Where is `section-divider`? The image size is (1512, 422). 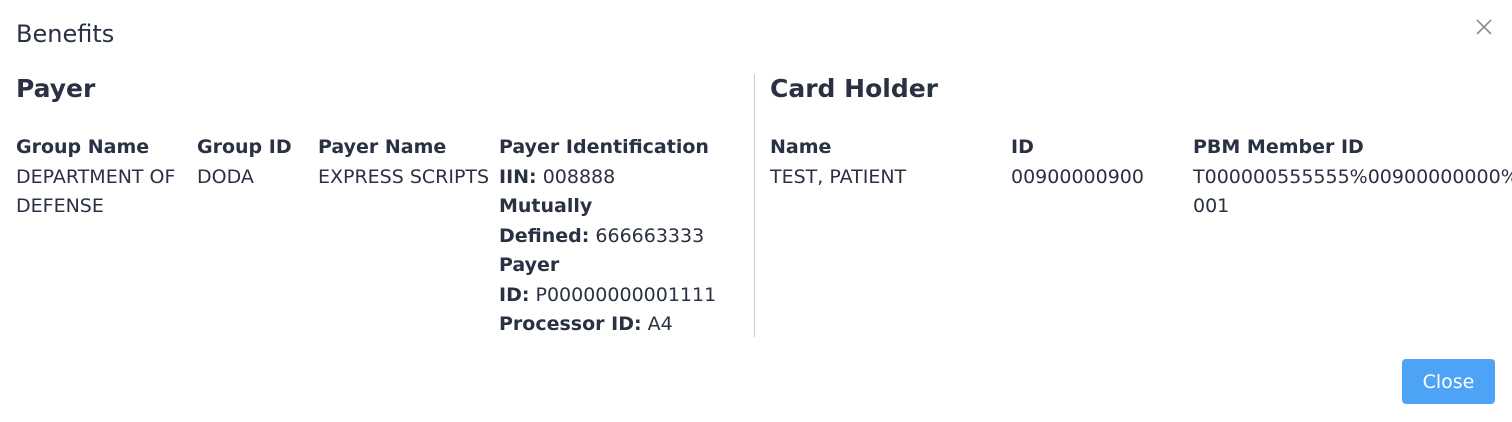
section-divider is located at coordinates (754, 205).